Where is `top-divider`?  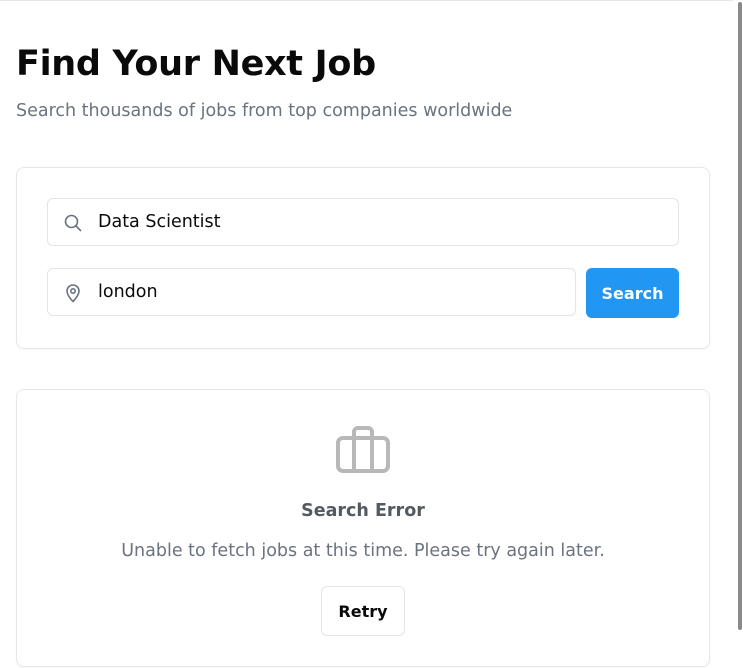
top-divider is located at coordinates (366, 0).